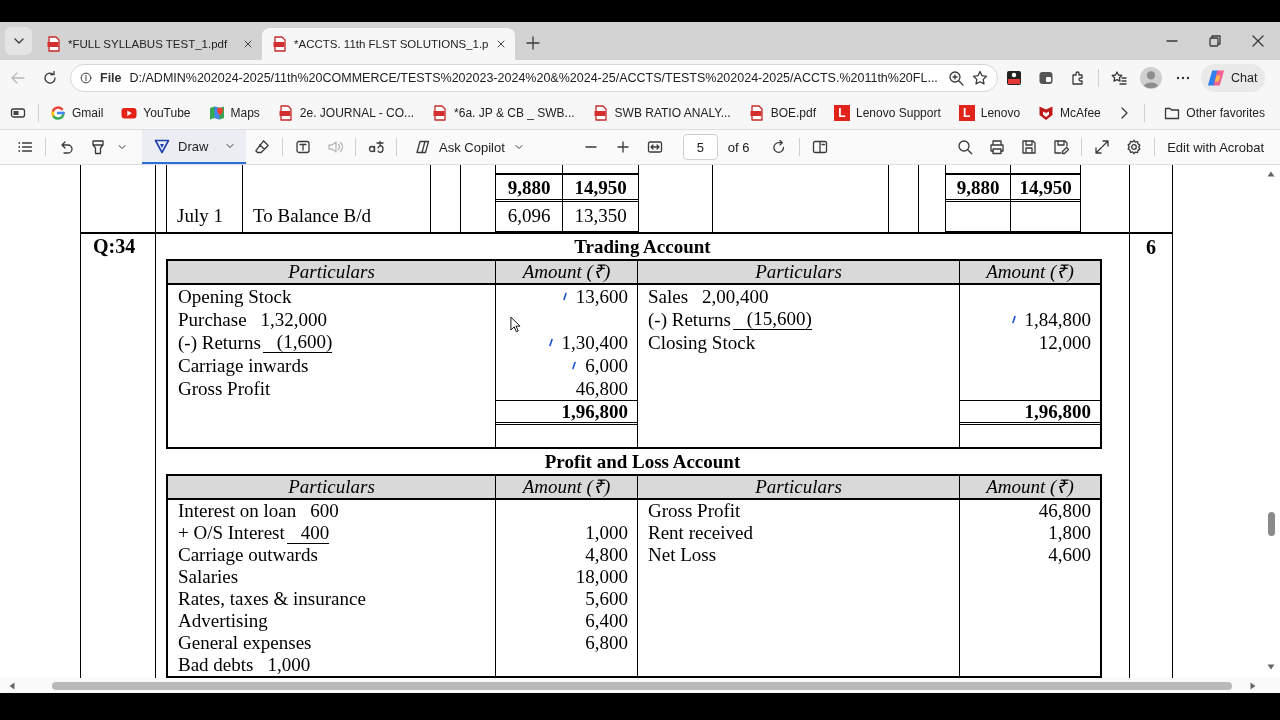 The width and height of the screenshot is (1280, 720). I want to click on highlighter-icon, so click(98, 147).